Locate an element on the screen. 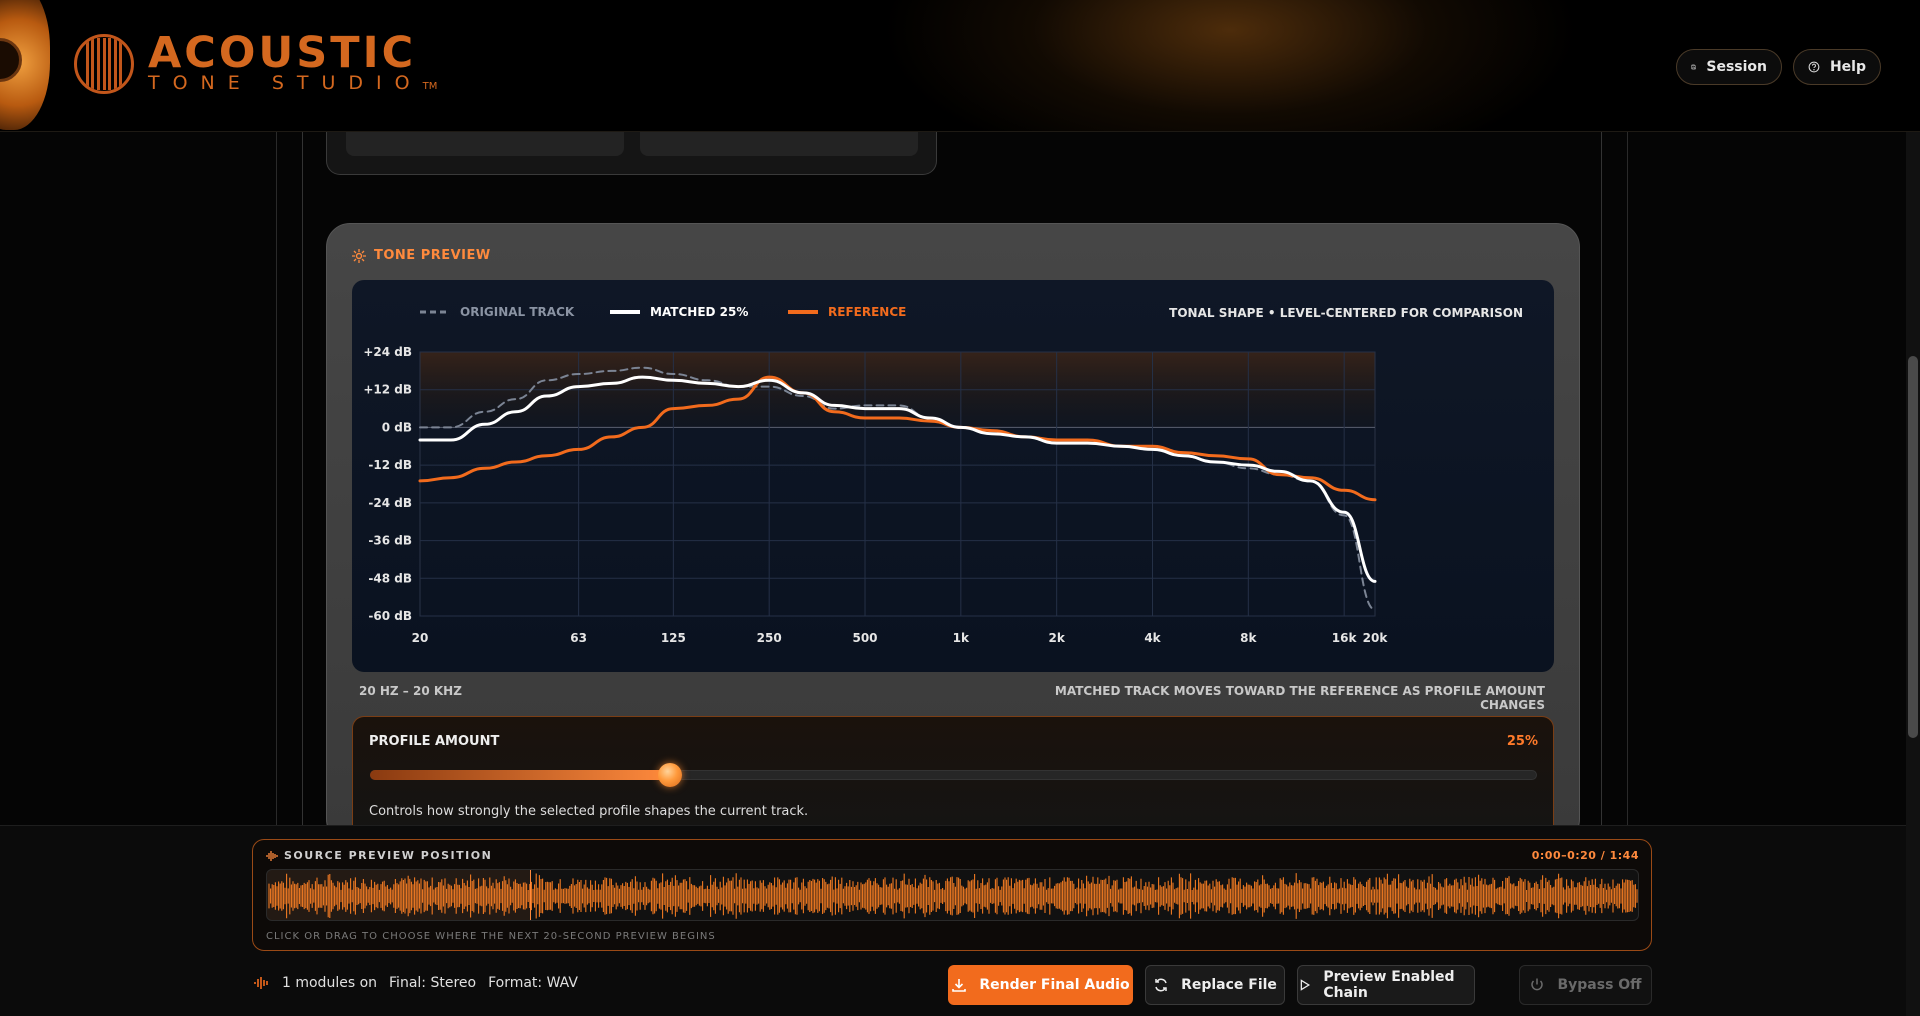 The image size is (1920, 1016). help-button: Help is located at coordinates (1837, 67).